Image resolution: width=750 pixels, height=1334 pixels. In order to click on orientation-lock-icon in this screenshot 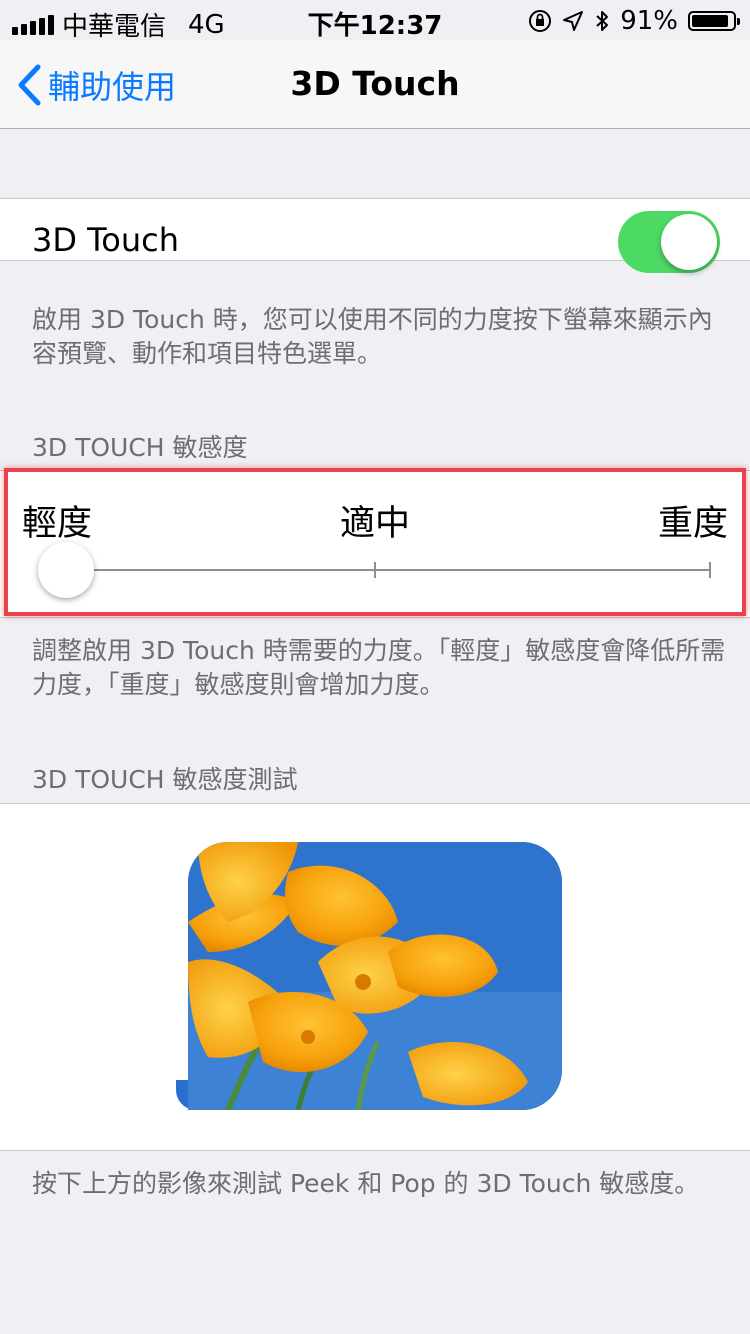, I will do `click(540, 21)`.